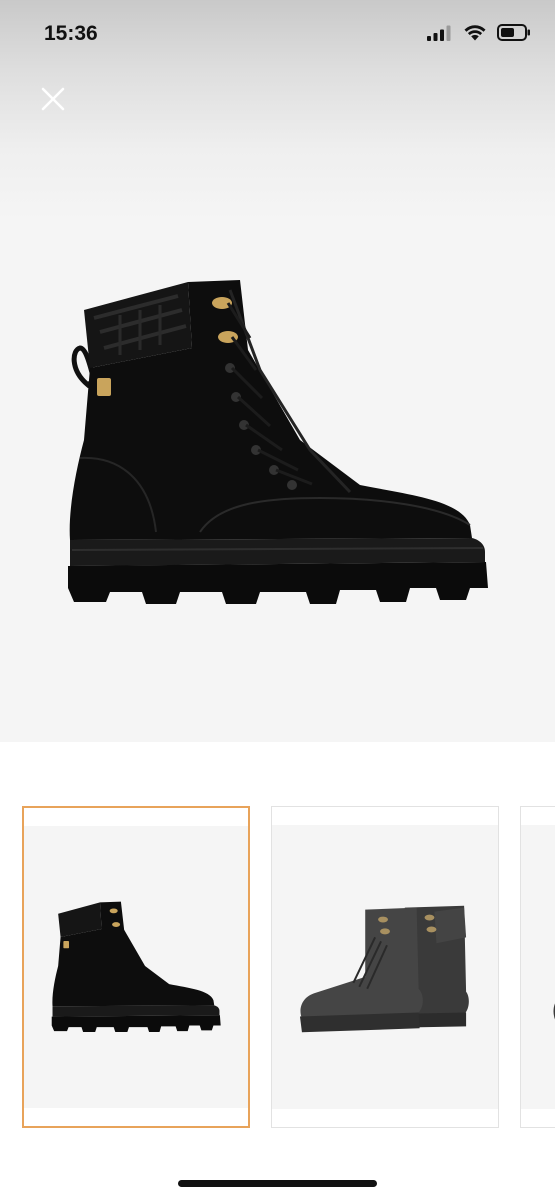 Image resolution: width=555 pixels, height=1200 pixels. I want to click on close-icon, so click(53, 99).